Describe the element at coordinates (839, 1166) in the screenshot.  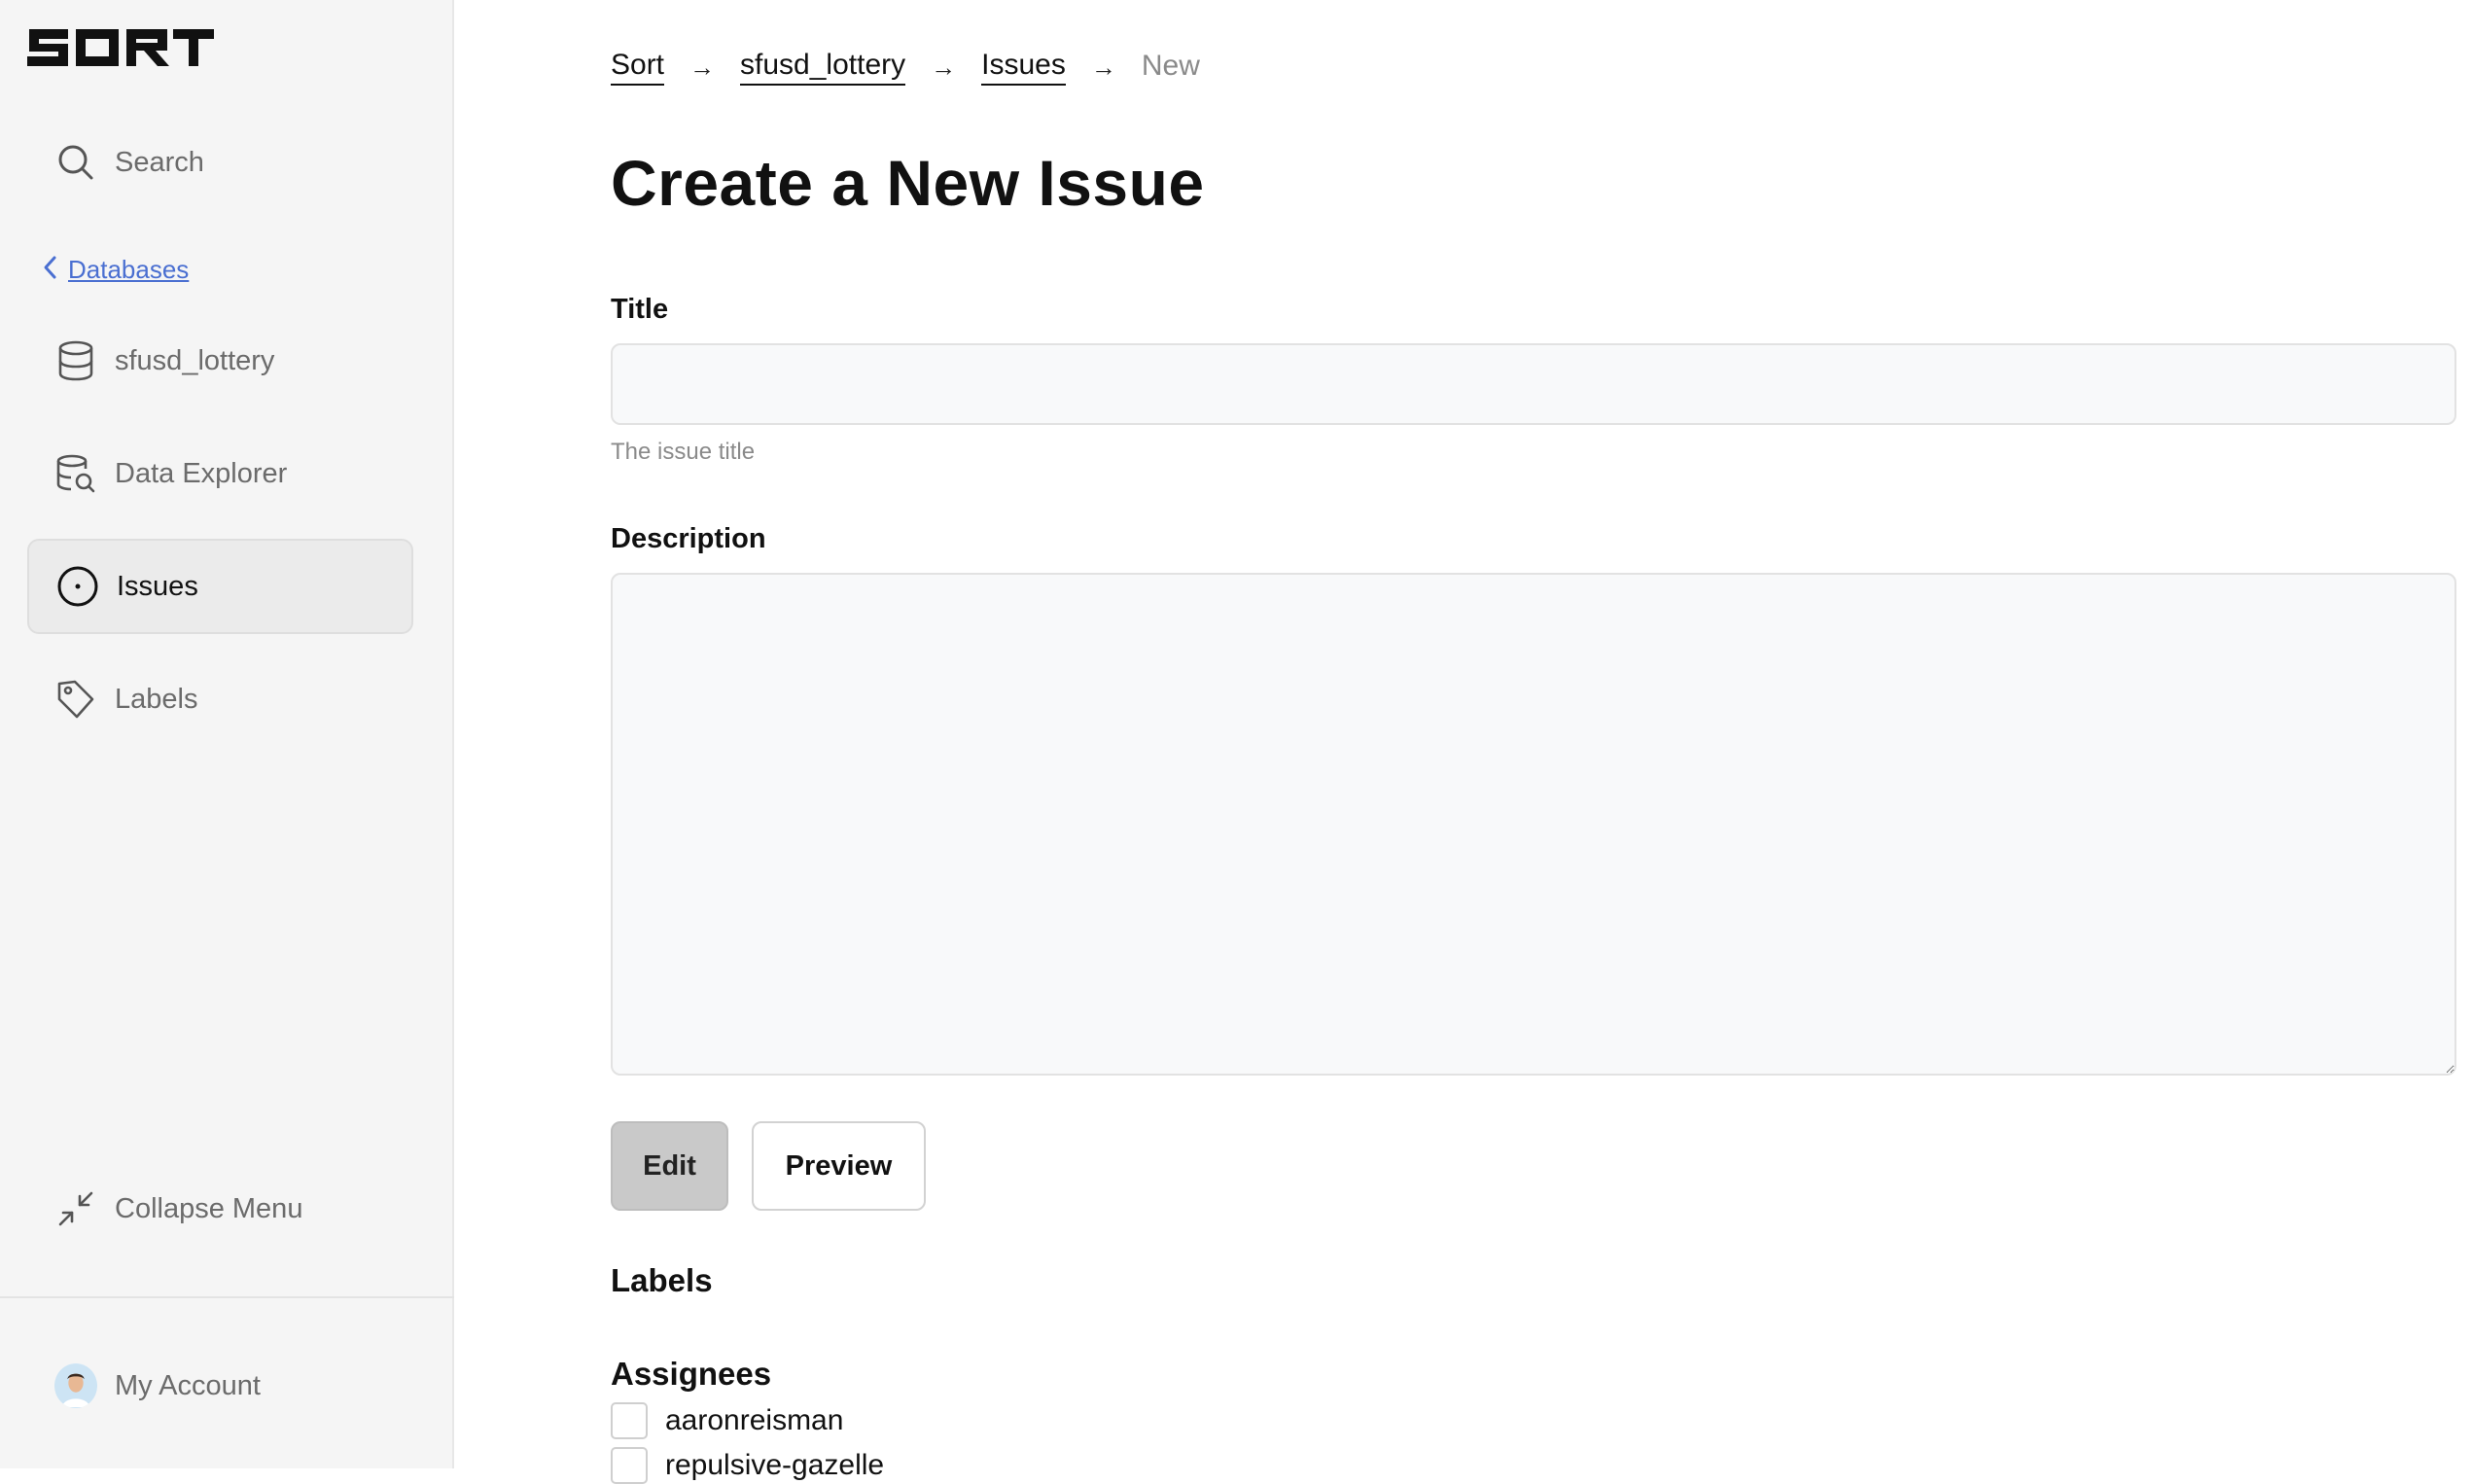
I see `preview-button: Preview` at that location.